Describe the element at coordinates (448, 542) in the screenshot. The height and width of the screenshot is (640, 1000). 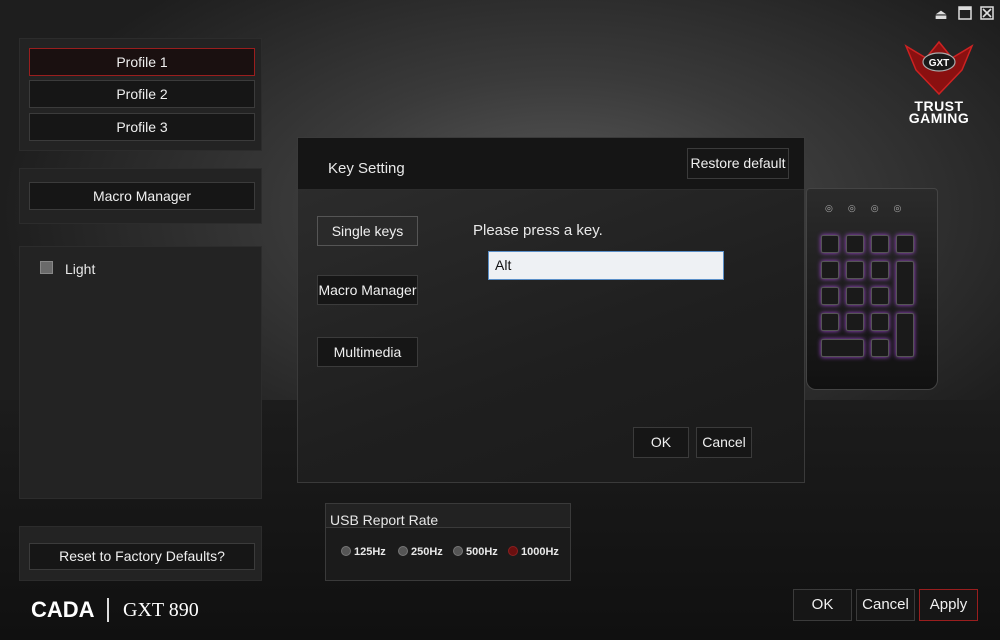
I see `usb-report-rate-panel: USB Report Rate` at that location.